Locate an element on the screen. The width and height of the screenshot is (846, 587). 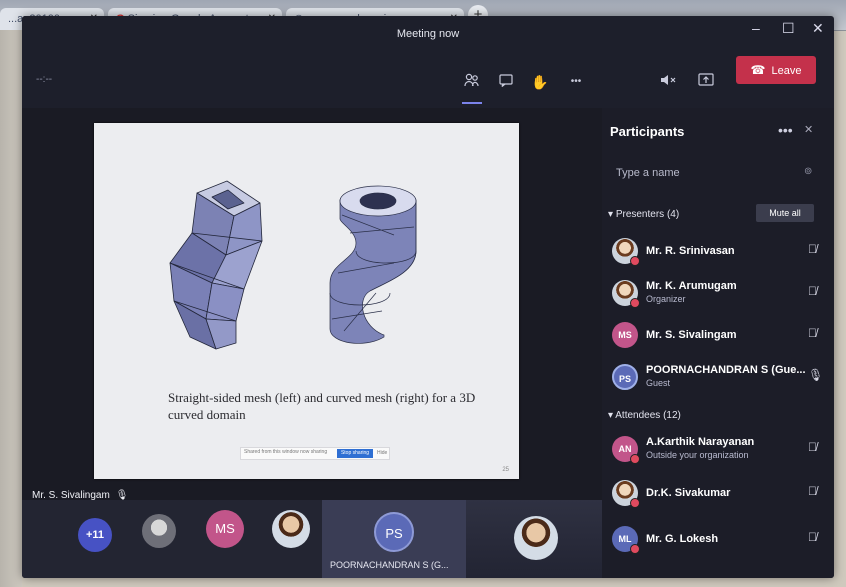
chevron-down-icon: ▾ is located at coordinates (612, 214).